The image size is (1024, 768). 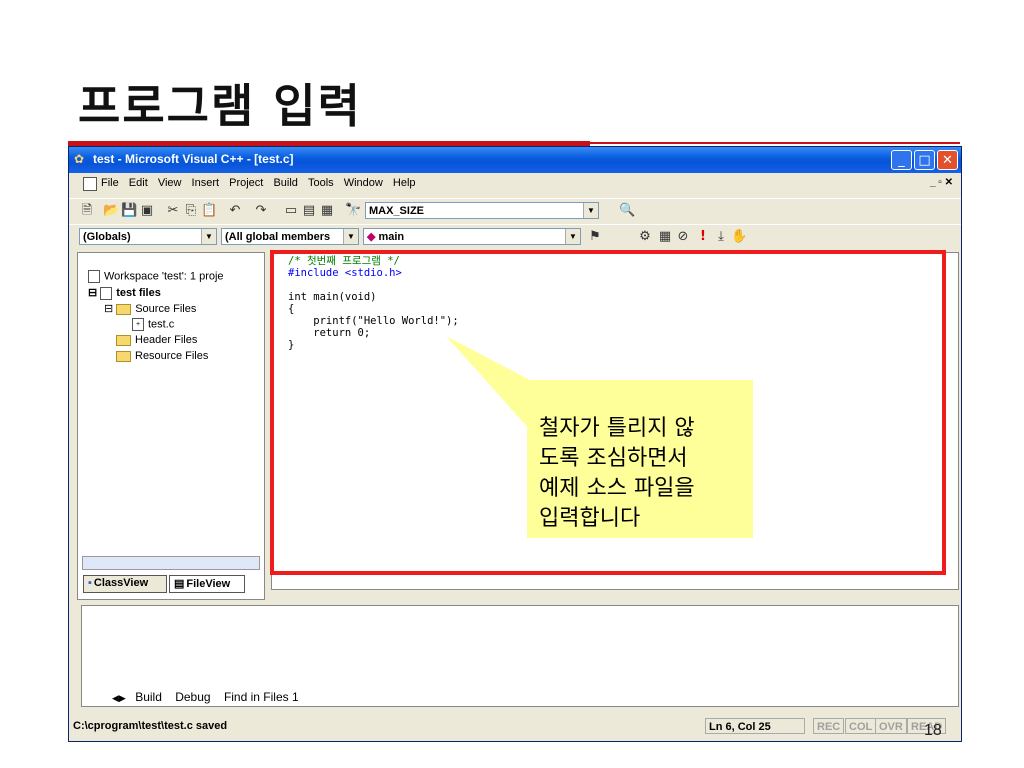 I want to click on slide-title: 프로그램 입력, so click(x=220, y=106).